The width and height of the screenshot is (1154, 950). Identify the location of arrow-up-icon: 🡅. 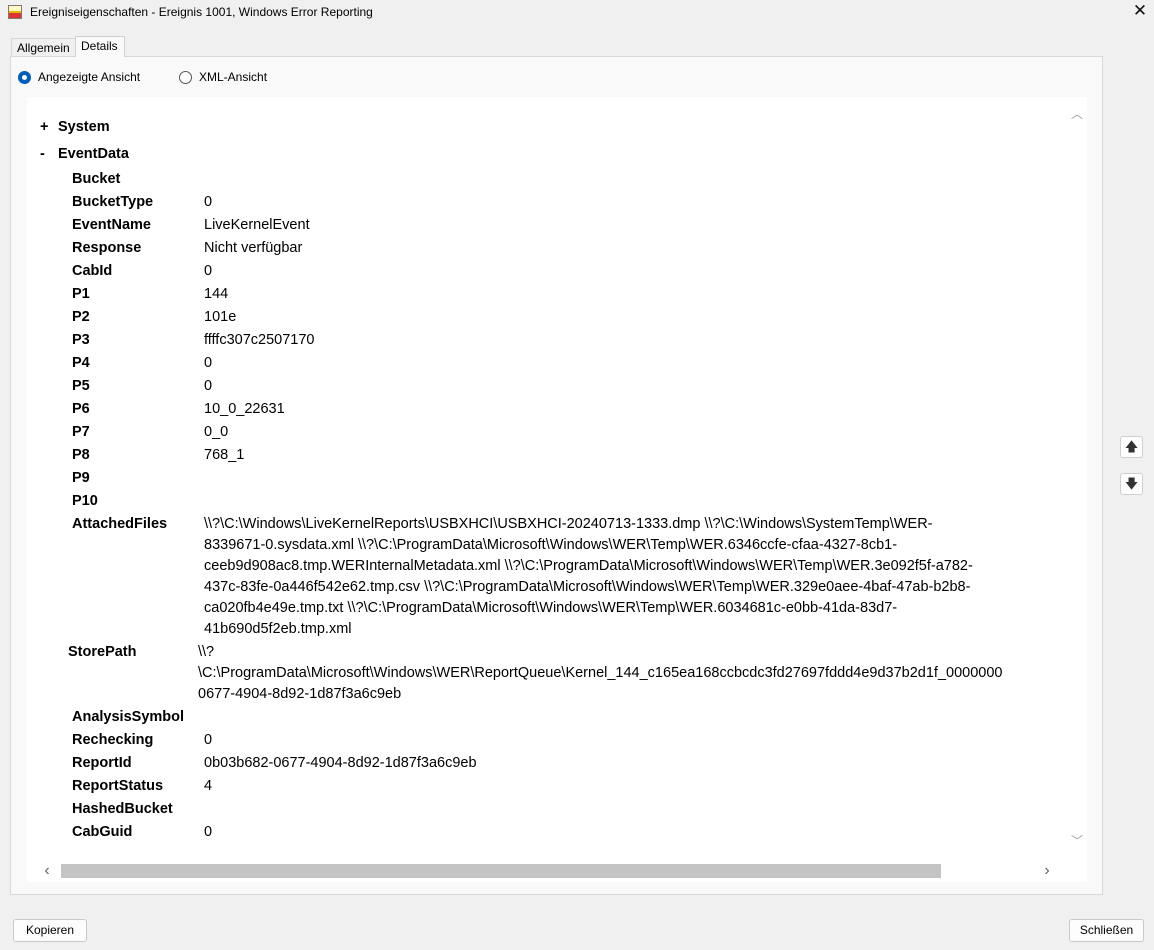
(1131, 446).